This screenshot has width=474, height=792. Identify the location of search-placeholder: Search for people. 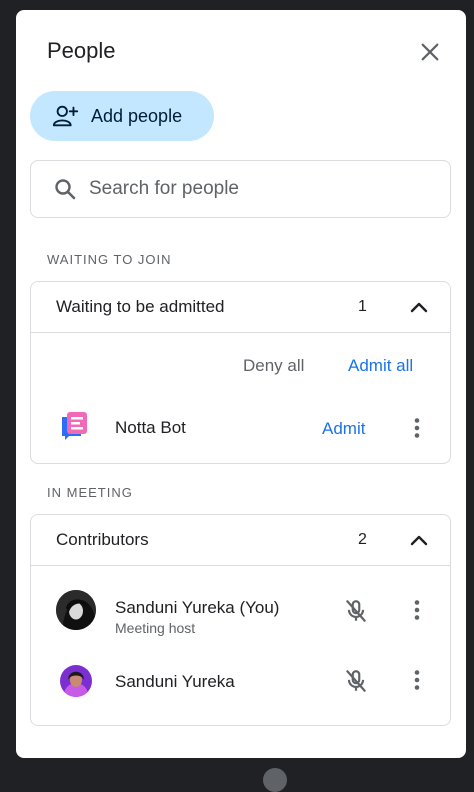
(164, 188).